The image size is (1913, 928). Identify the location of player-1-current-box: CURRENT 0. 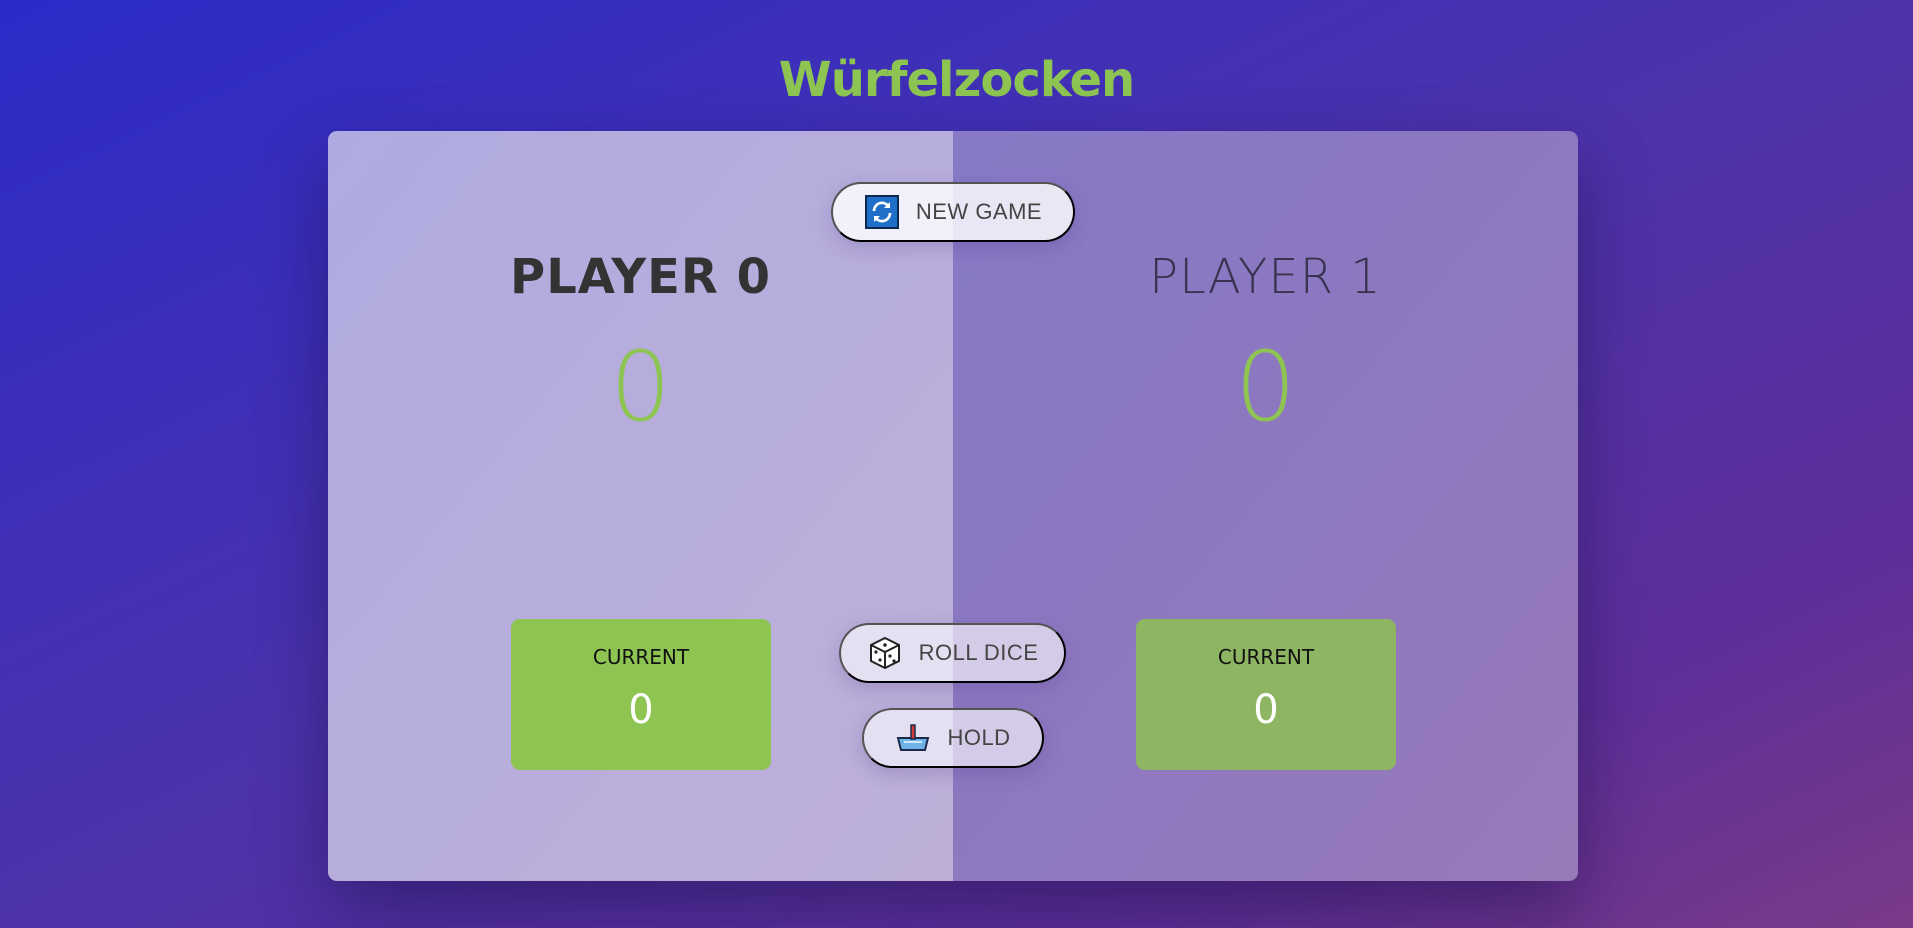
(1266, 694).